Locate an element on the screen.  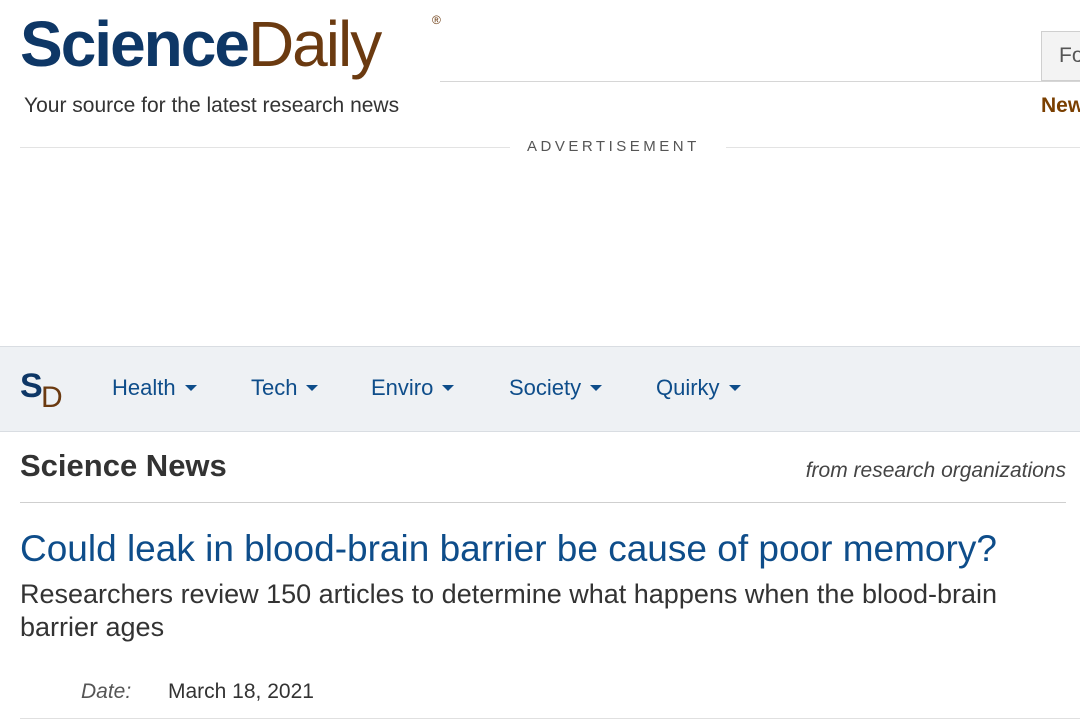
nav-item-tech: Tech is located at coordinates (285, 388).